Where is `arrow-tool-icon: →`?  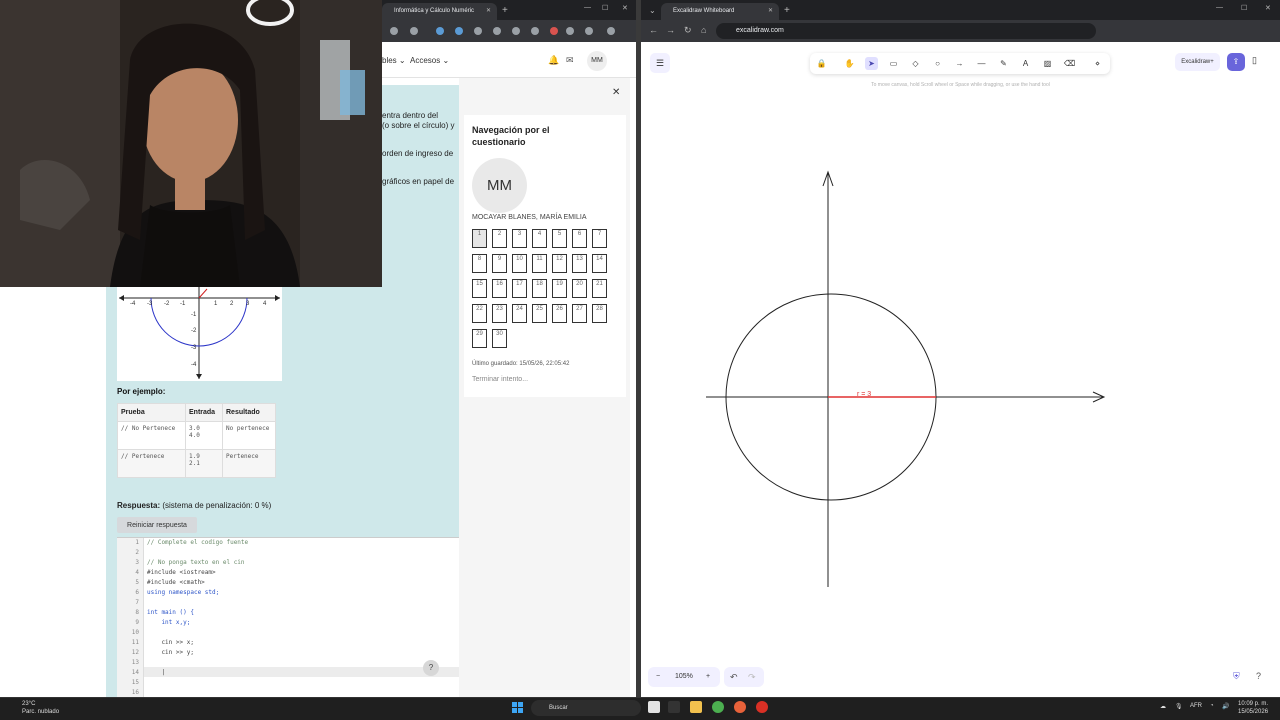
arrow-tool-icon: → is located at coordinates (959, 63).